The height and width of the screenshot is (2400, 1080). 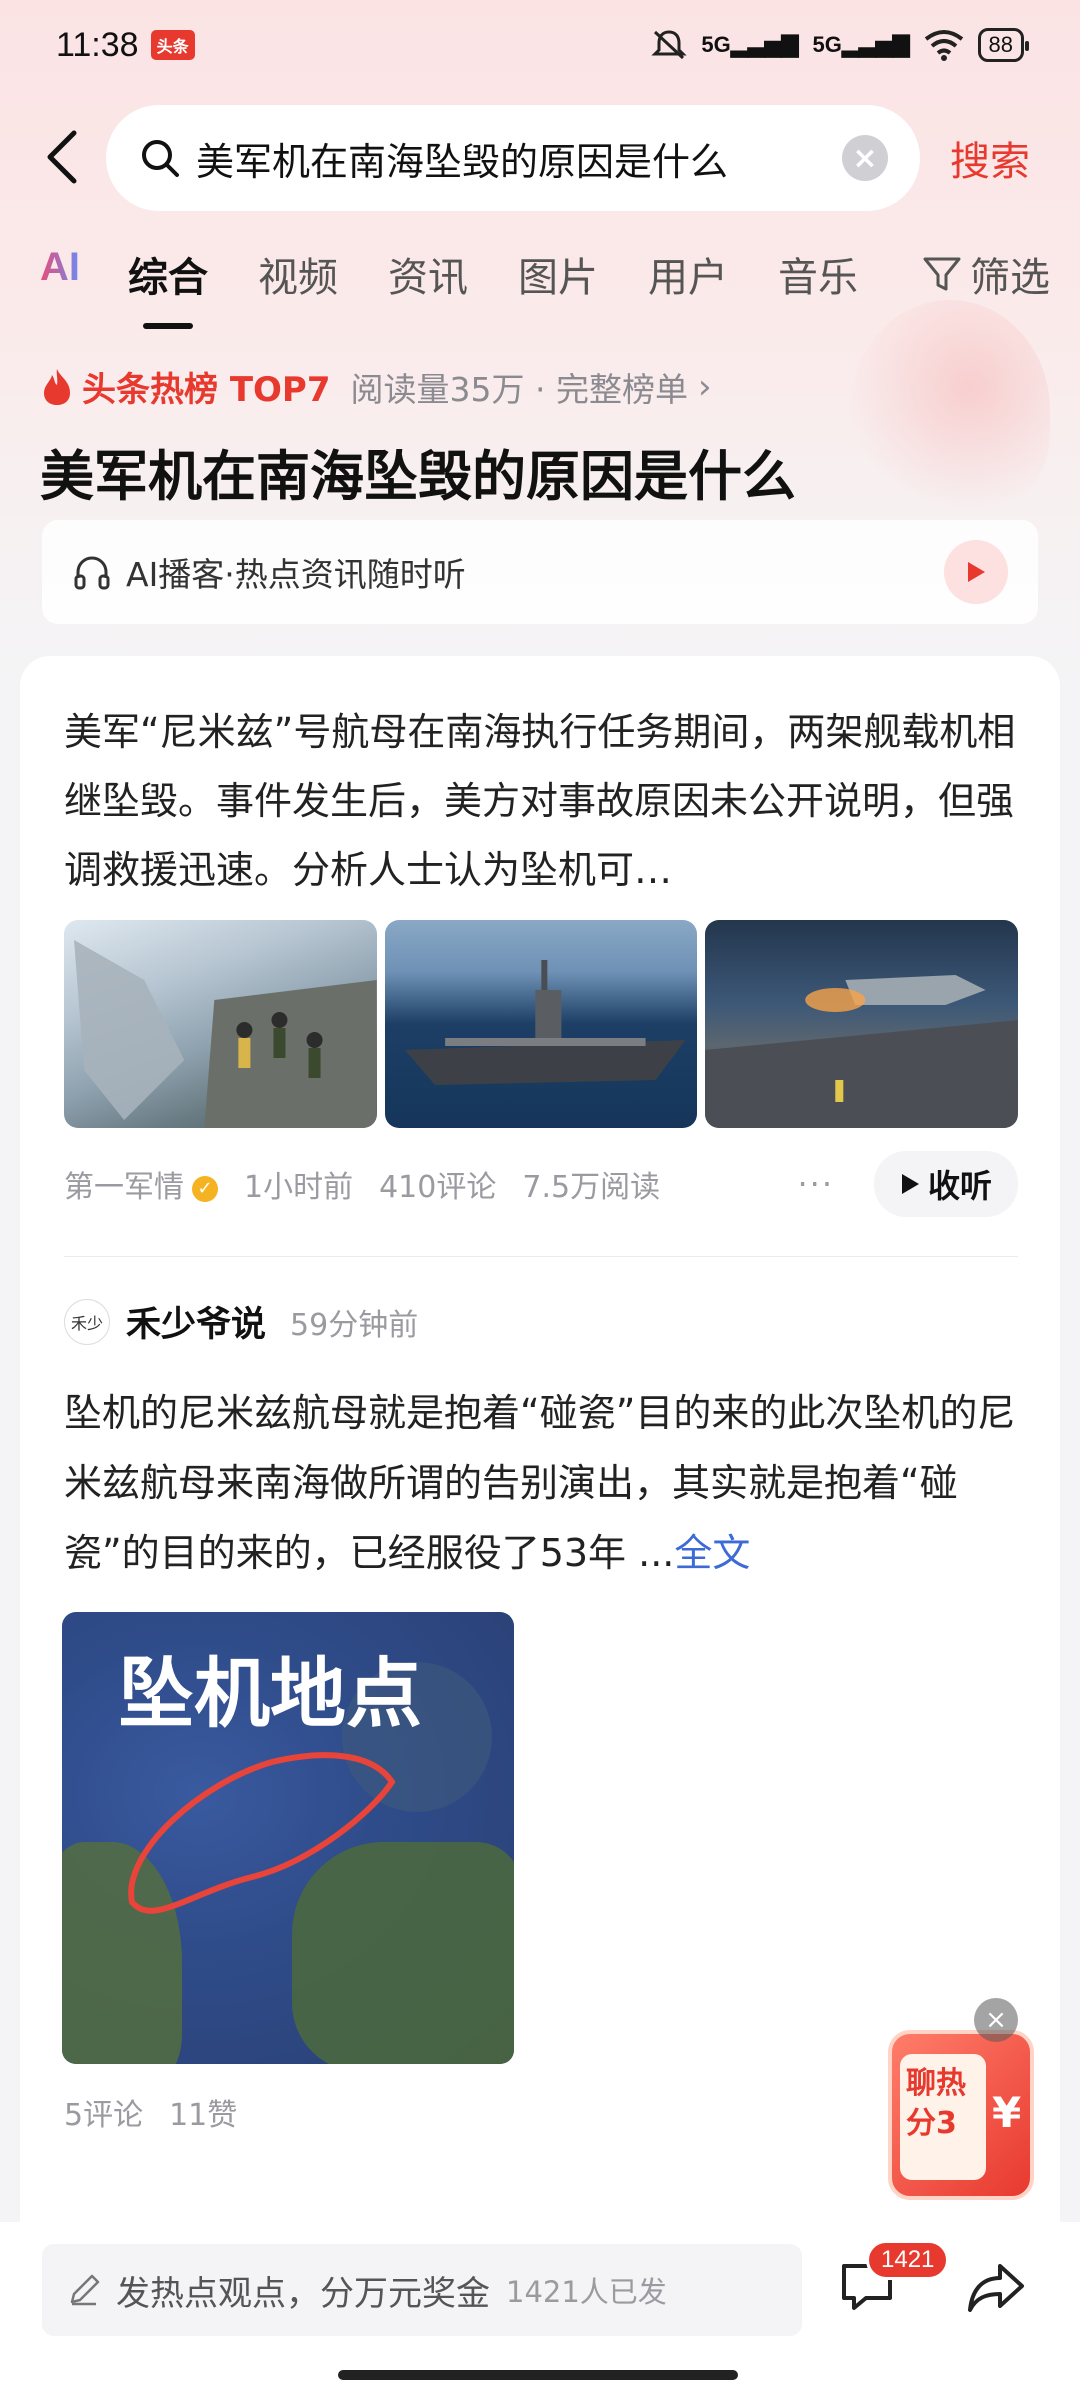 What do you see at coordinates (943, 45) in the screenshot?
I see `wifi-icon` at bounding box center [943, 45].